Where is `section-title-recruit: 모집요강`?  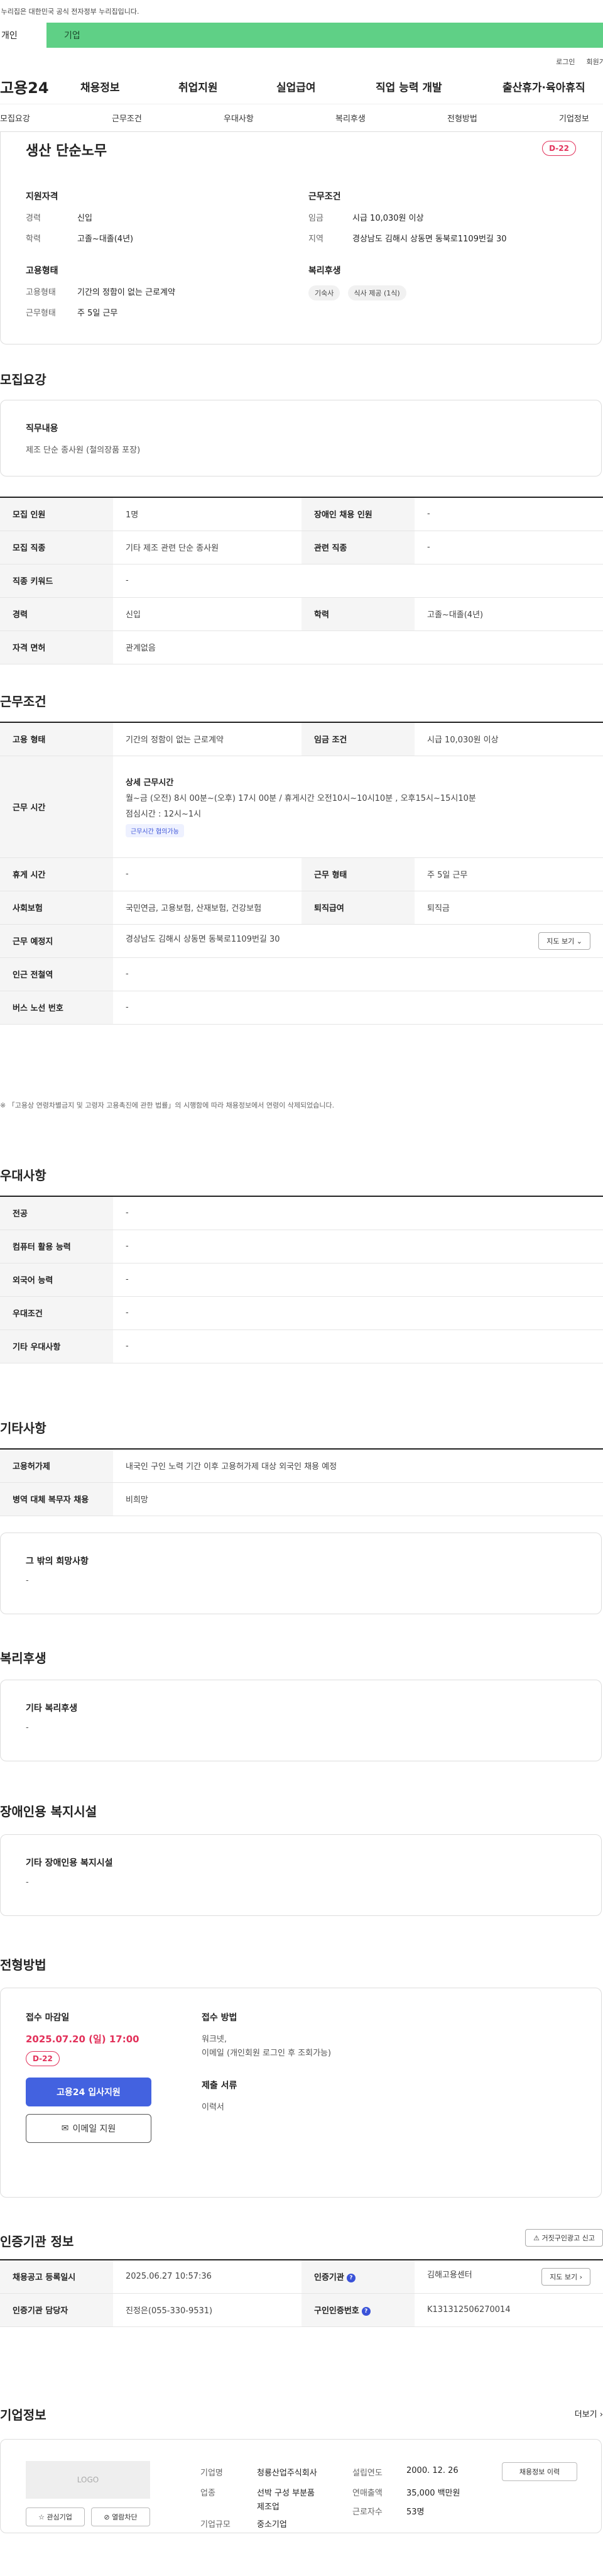 section-title-recruit: 모집요강 is located at coordinates (23, 380).